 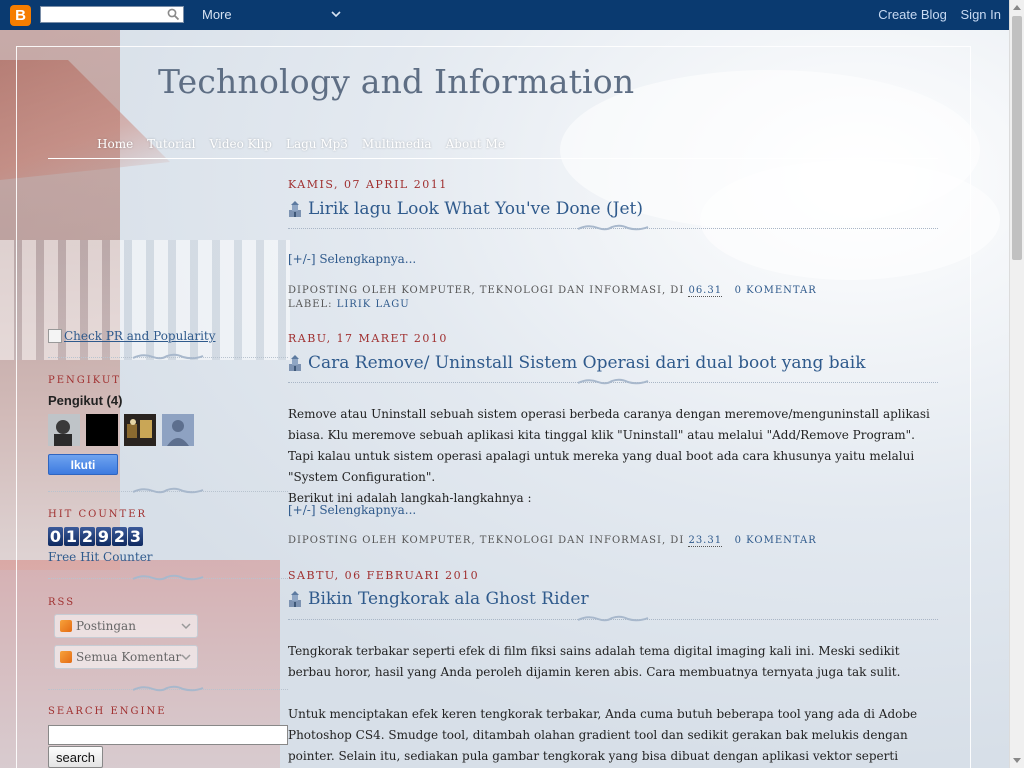 I want to click on search-input, so click(x=168, y=735).